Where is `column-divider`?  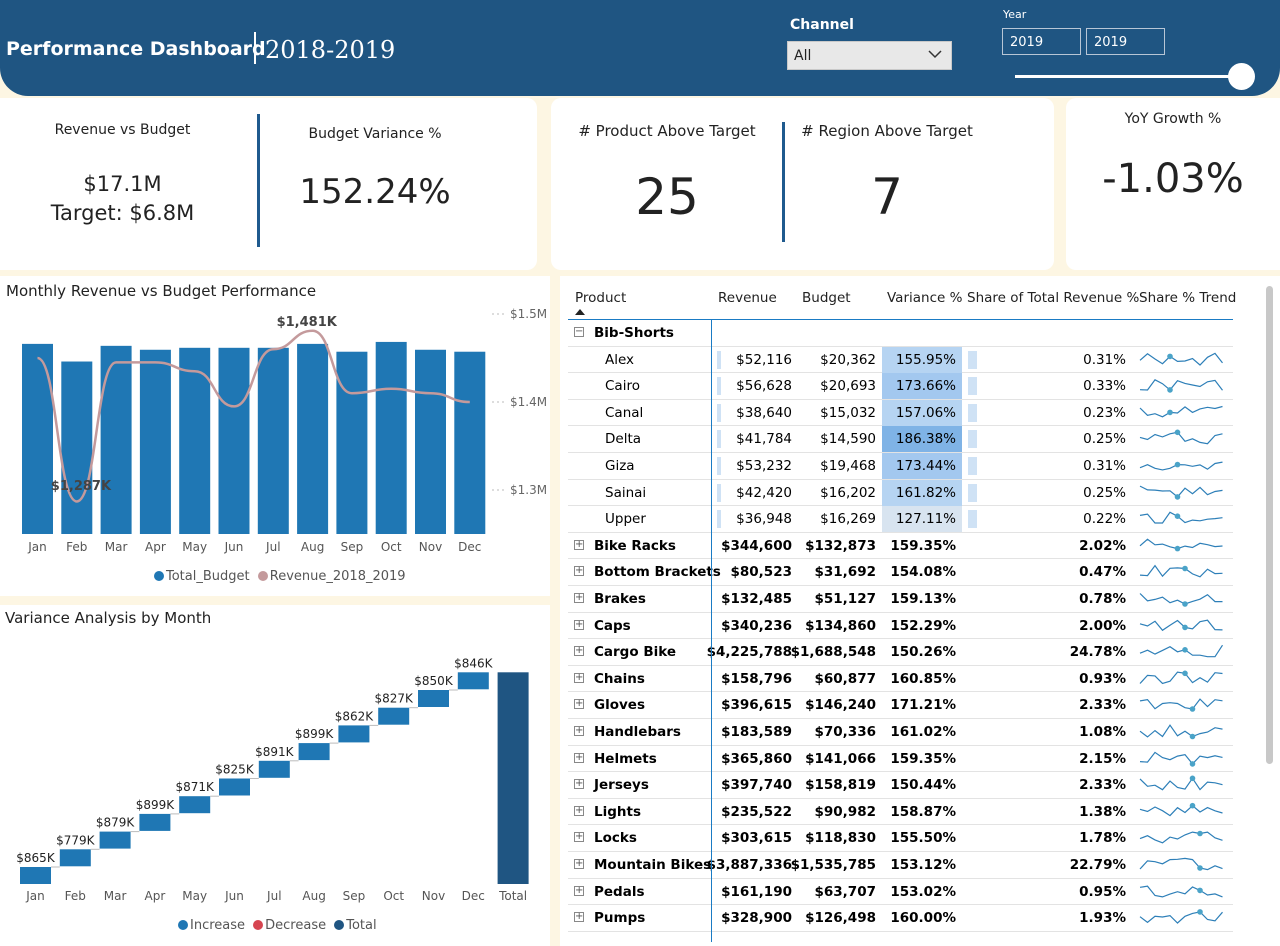
column-divider is located at coordinates (711, 631).